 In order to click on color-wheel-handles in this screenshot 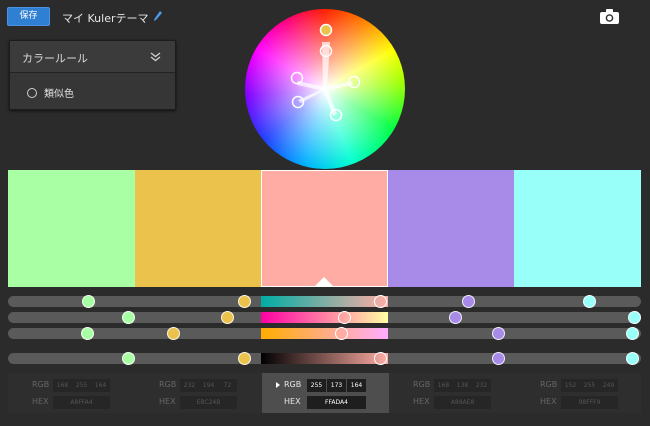, I will do `click(325, 89)`.